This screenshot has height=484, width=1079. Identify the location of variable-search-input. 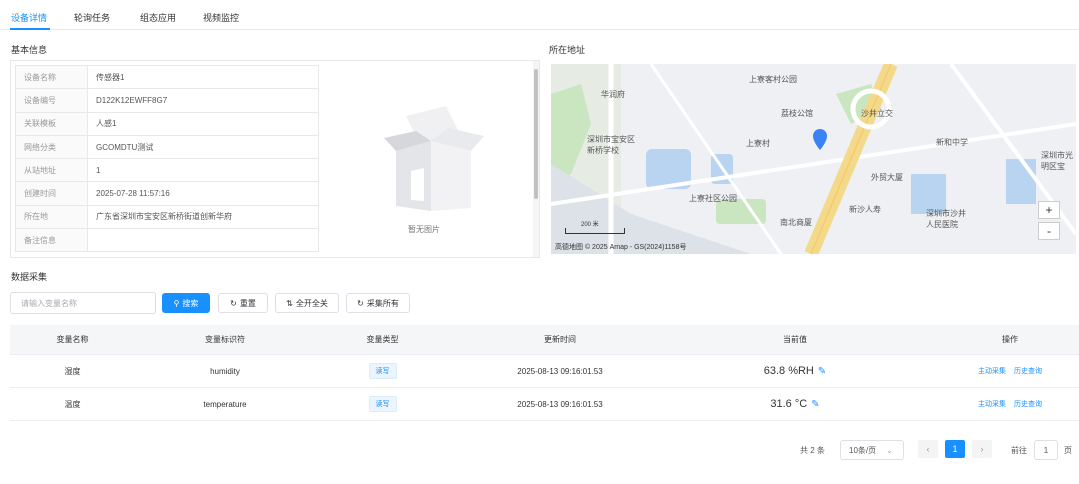
(83, 303).